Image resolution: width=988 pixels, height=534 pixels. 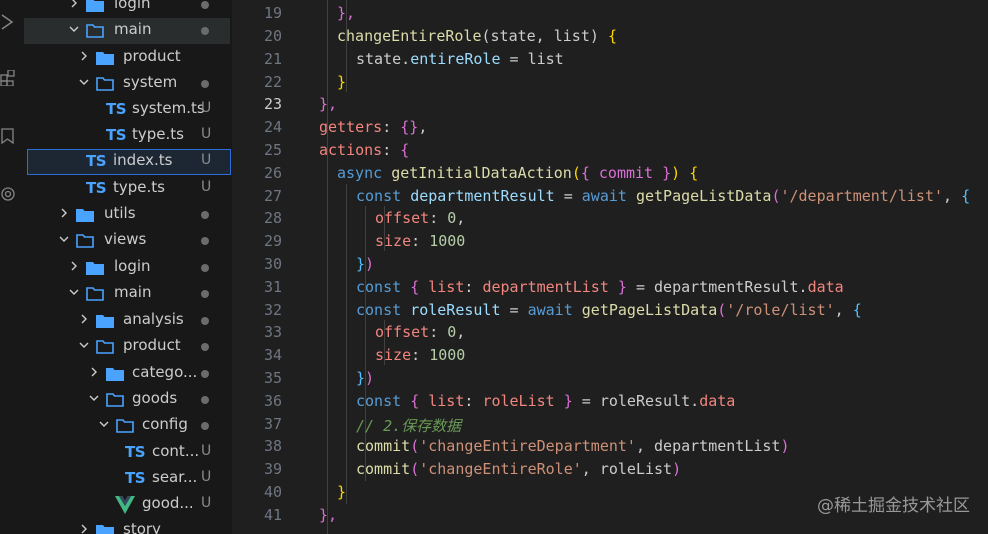 What do you see at coordinates (272, 264) in the screenshot?
I see `line-number: 30` at bounding box center [272, 264].